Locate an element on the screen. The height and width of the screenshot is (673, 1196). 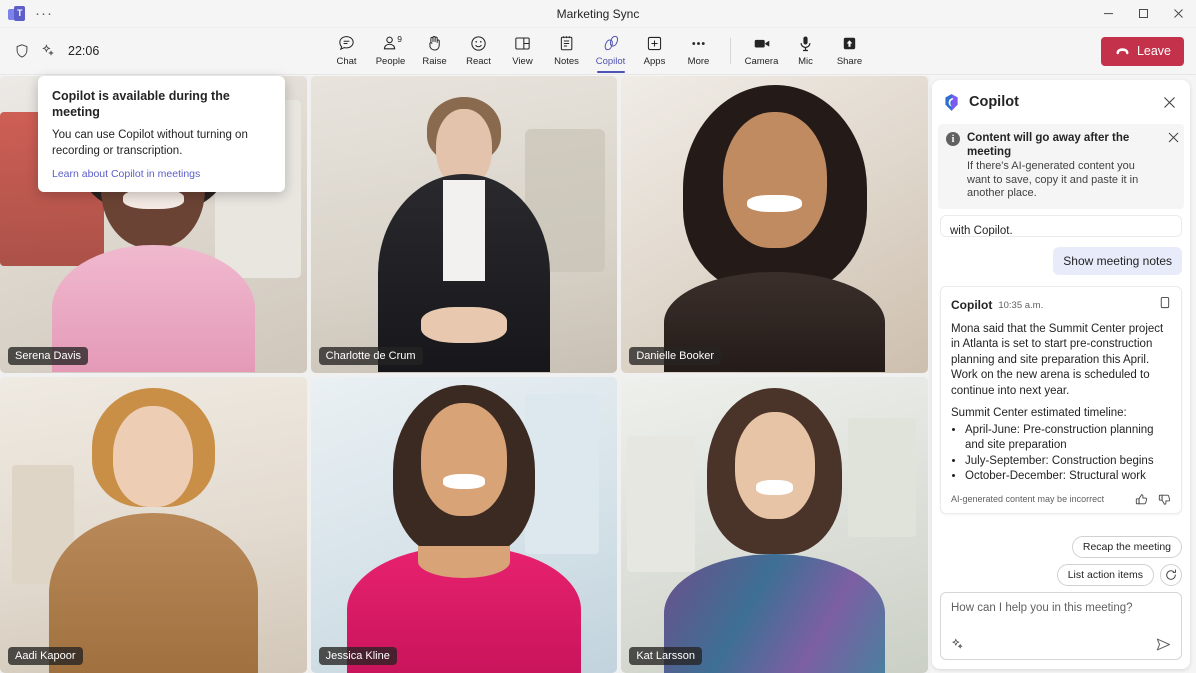
participant-name: Charlotte de Crum is located at coordinates (370, 355).